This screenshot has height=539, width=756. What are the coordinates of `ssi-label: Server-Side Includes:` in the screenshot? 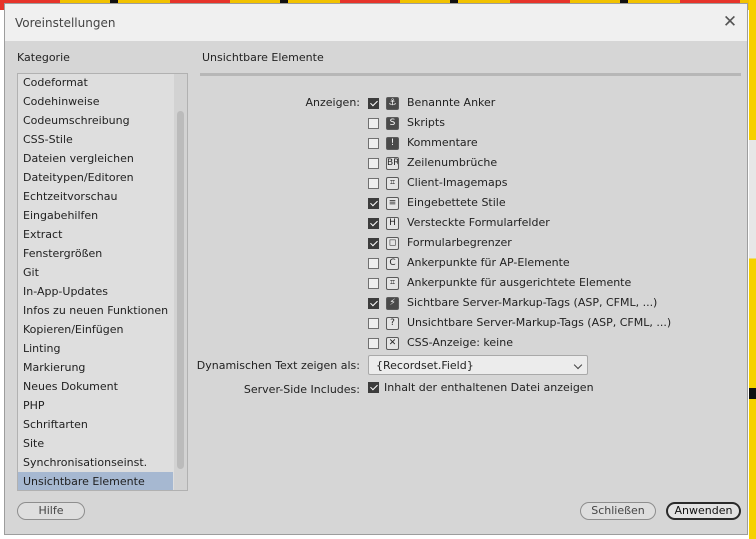 It's located at (301, 389).